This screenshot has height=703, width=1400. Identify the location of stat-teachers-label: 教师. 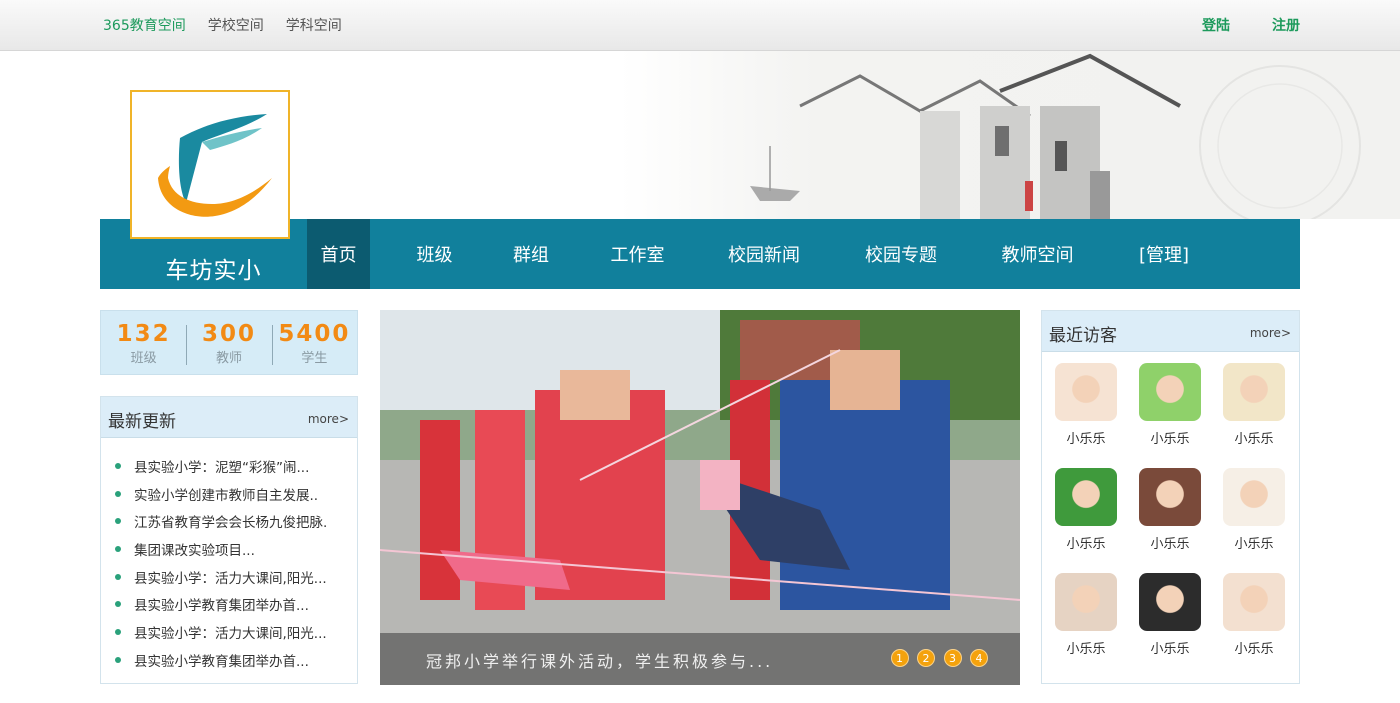
(228, 358).